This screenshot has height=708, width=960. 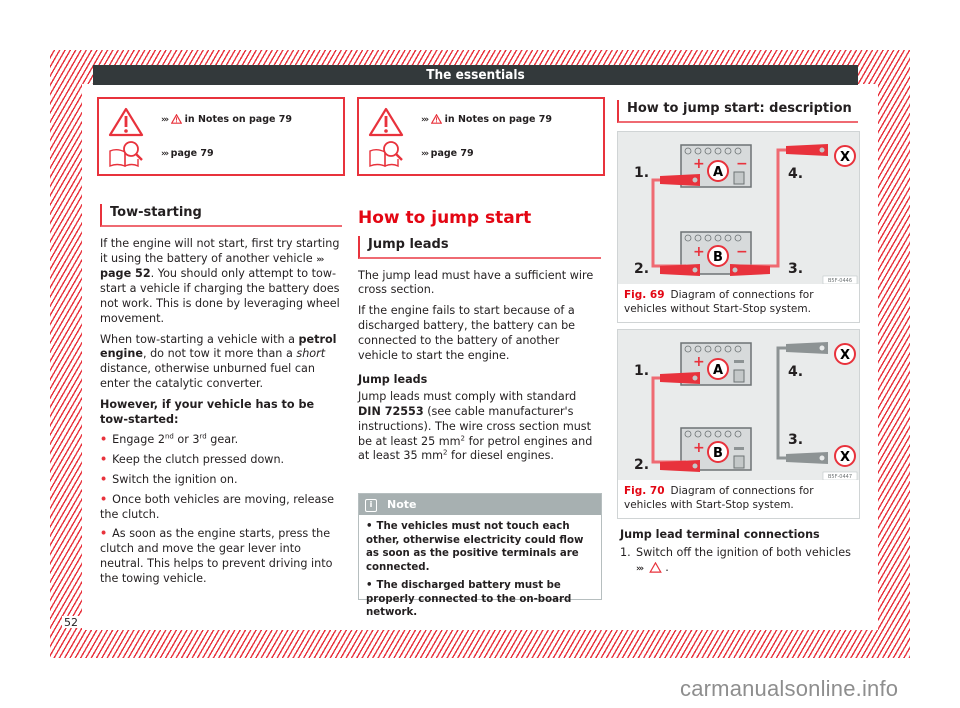 What do you see at coordinates (738, 405) in the screenshot?
I see `diagram-with-start-stop: + + A B X X 1. 2. 3. 4. B5F-0447` at bounding box center [738, 405].